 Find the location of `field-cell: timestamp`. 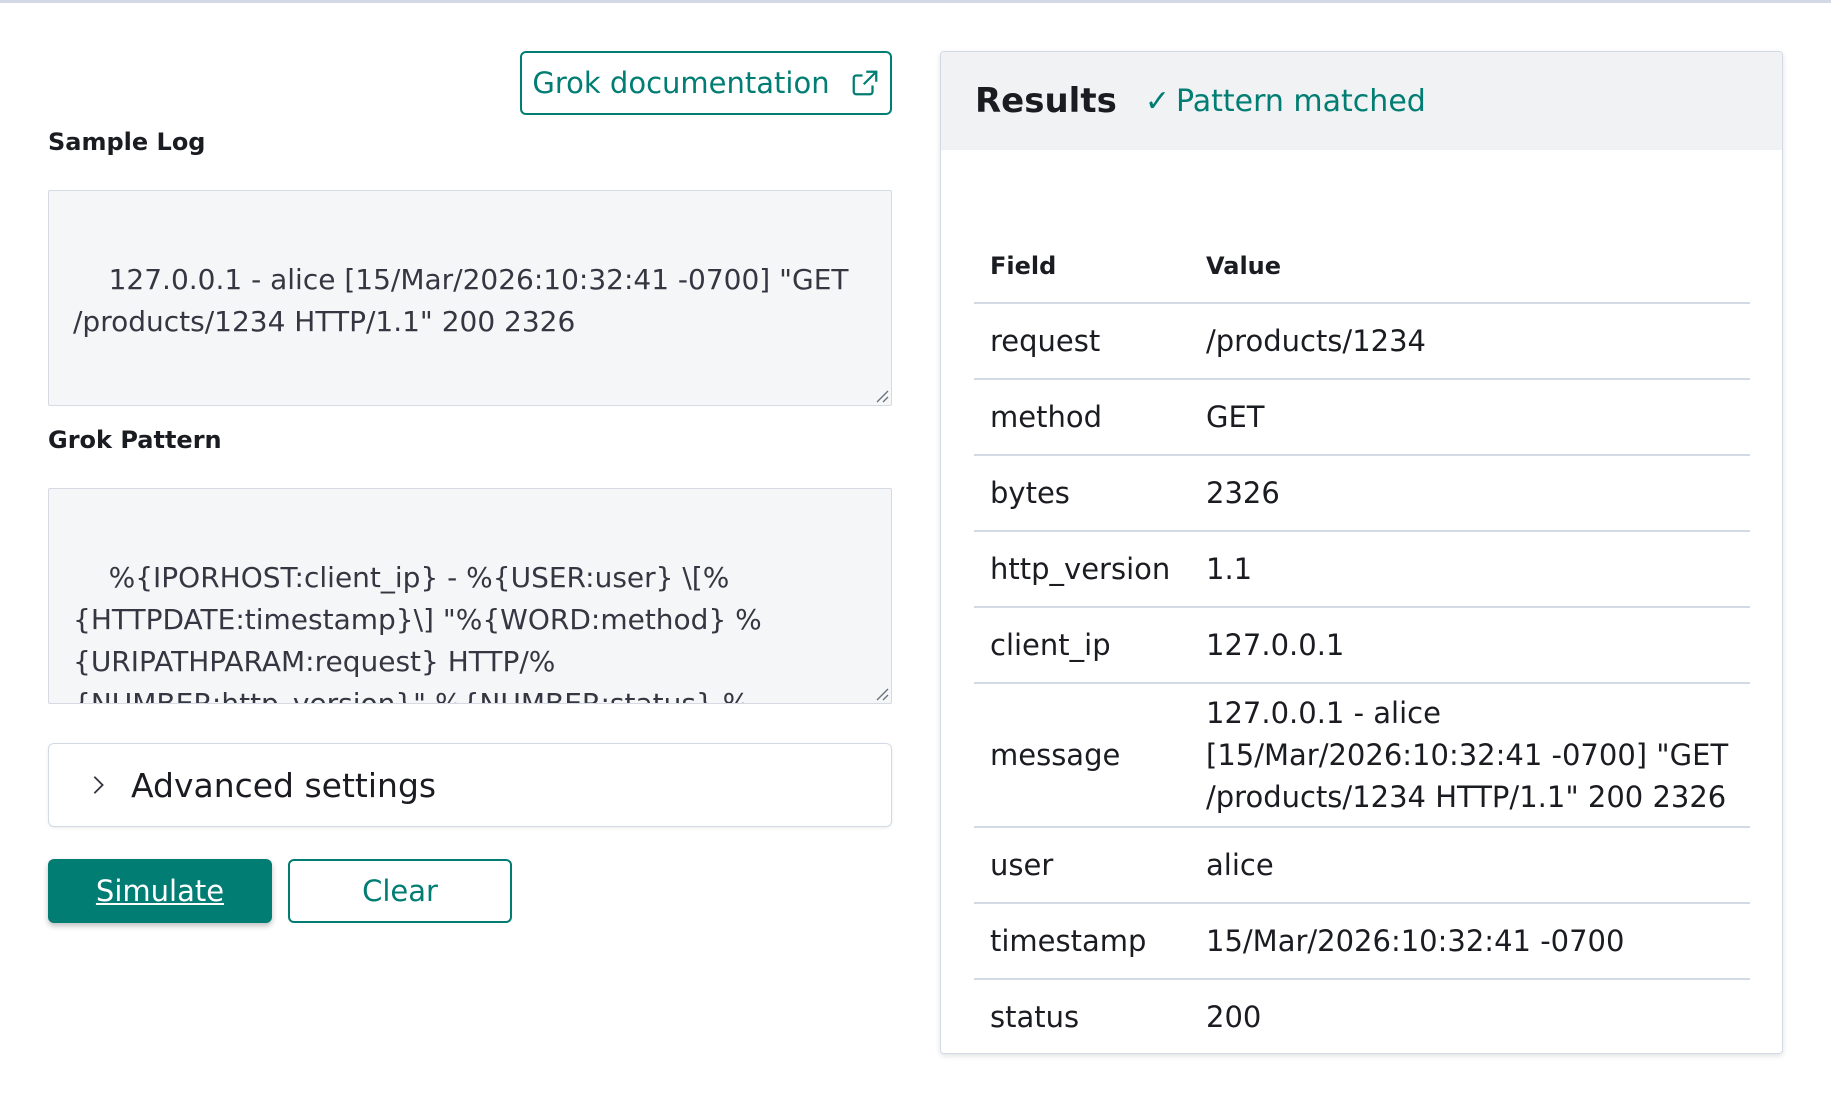

field-cell: timestamp is located at coordinates (1068, 941).